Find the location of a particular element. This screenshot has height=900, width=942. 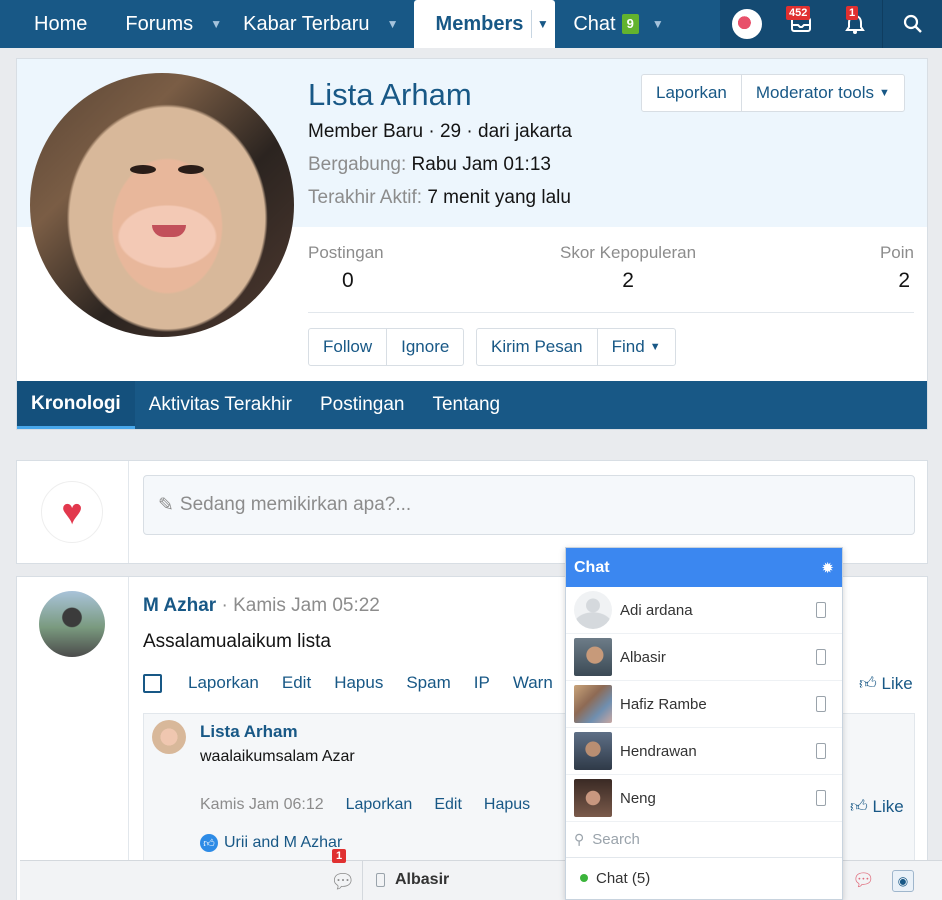

thumbs-up-icon: 👍︎ is located at coordinates (859, 806).